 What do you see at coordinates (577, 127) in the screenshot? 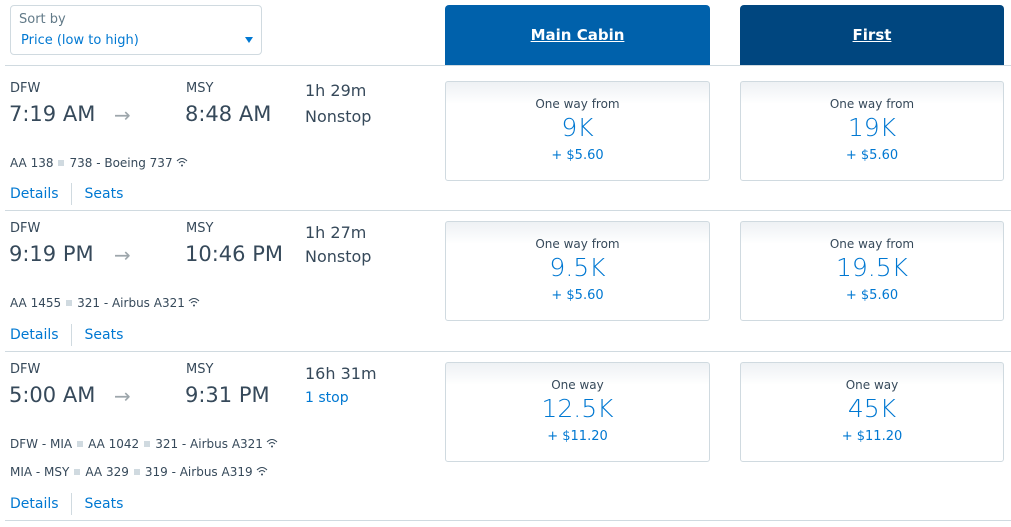
I see `fare-miles: 9K` at bounding box center [577, 127].